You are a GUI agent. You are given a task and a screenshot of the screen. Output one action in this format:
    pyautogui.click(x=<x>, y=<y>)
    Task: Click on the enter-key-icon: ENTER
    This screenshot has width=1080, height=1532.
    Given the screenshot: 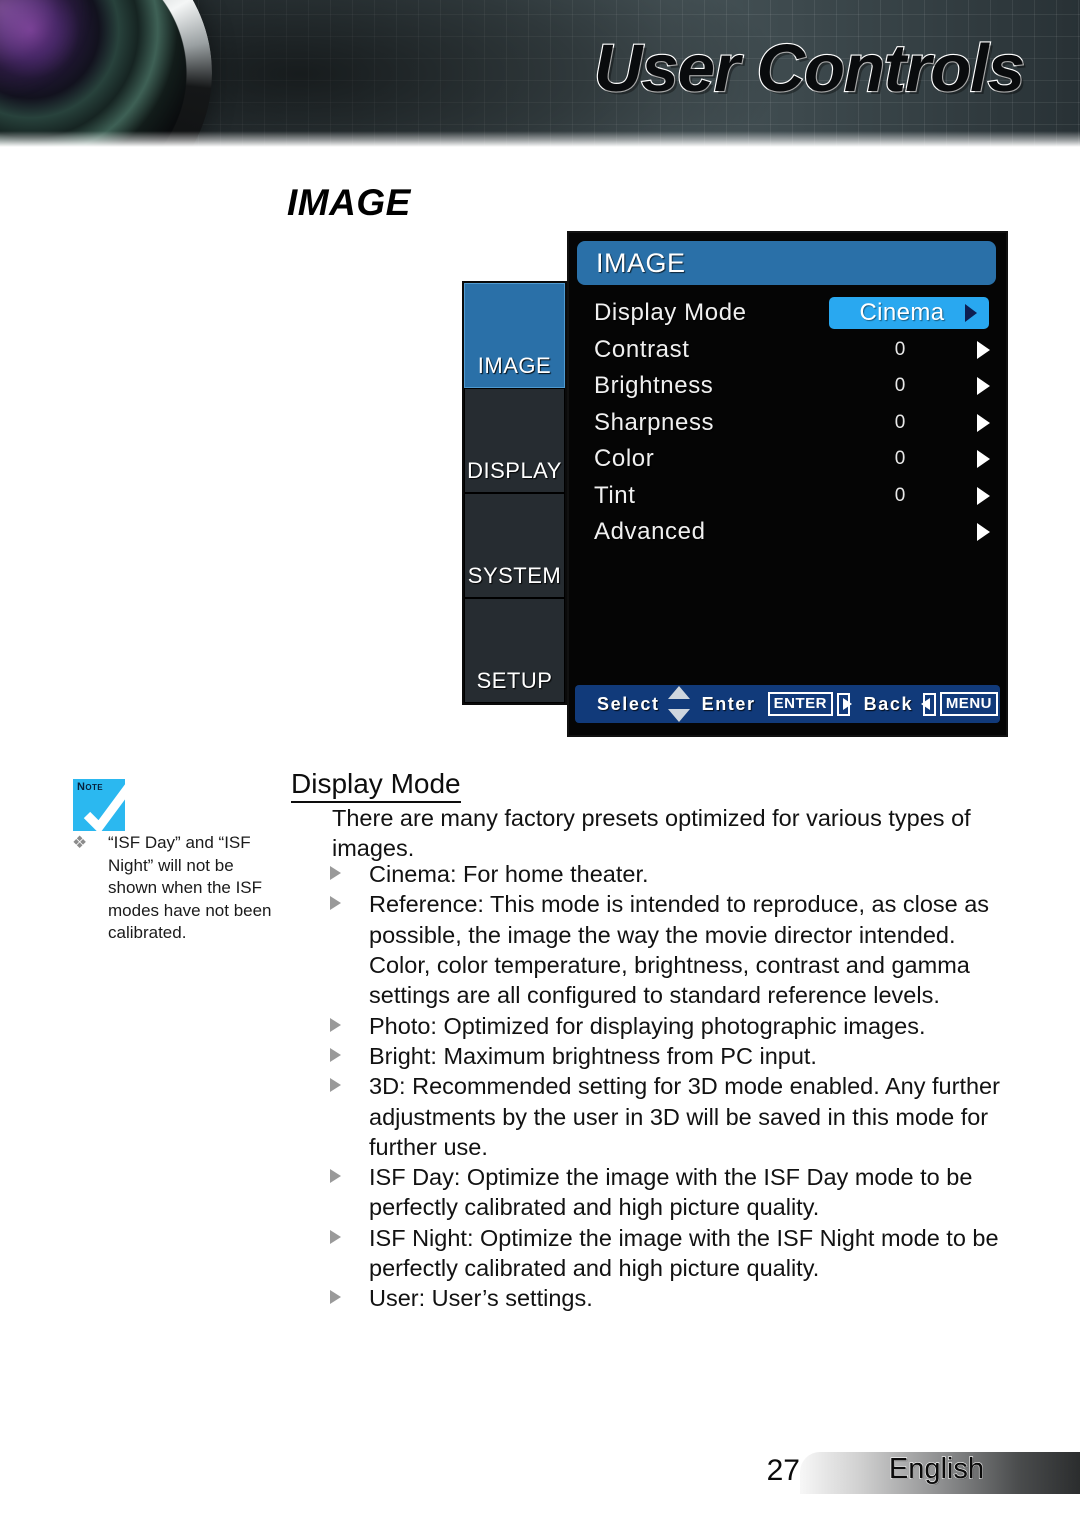 What is the action you would take?
    pyautogui.click(x=800, y=704)
    